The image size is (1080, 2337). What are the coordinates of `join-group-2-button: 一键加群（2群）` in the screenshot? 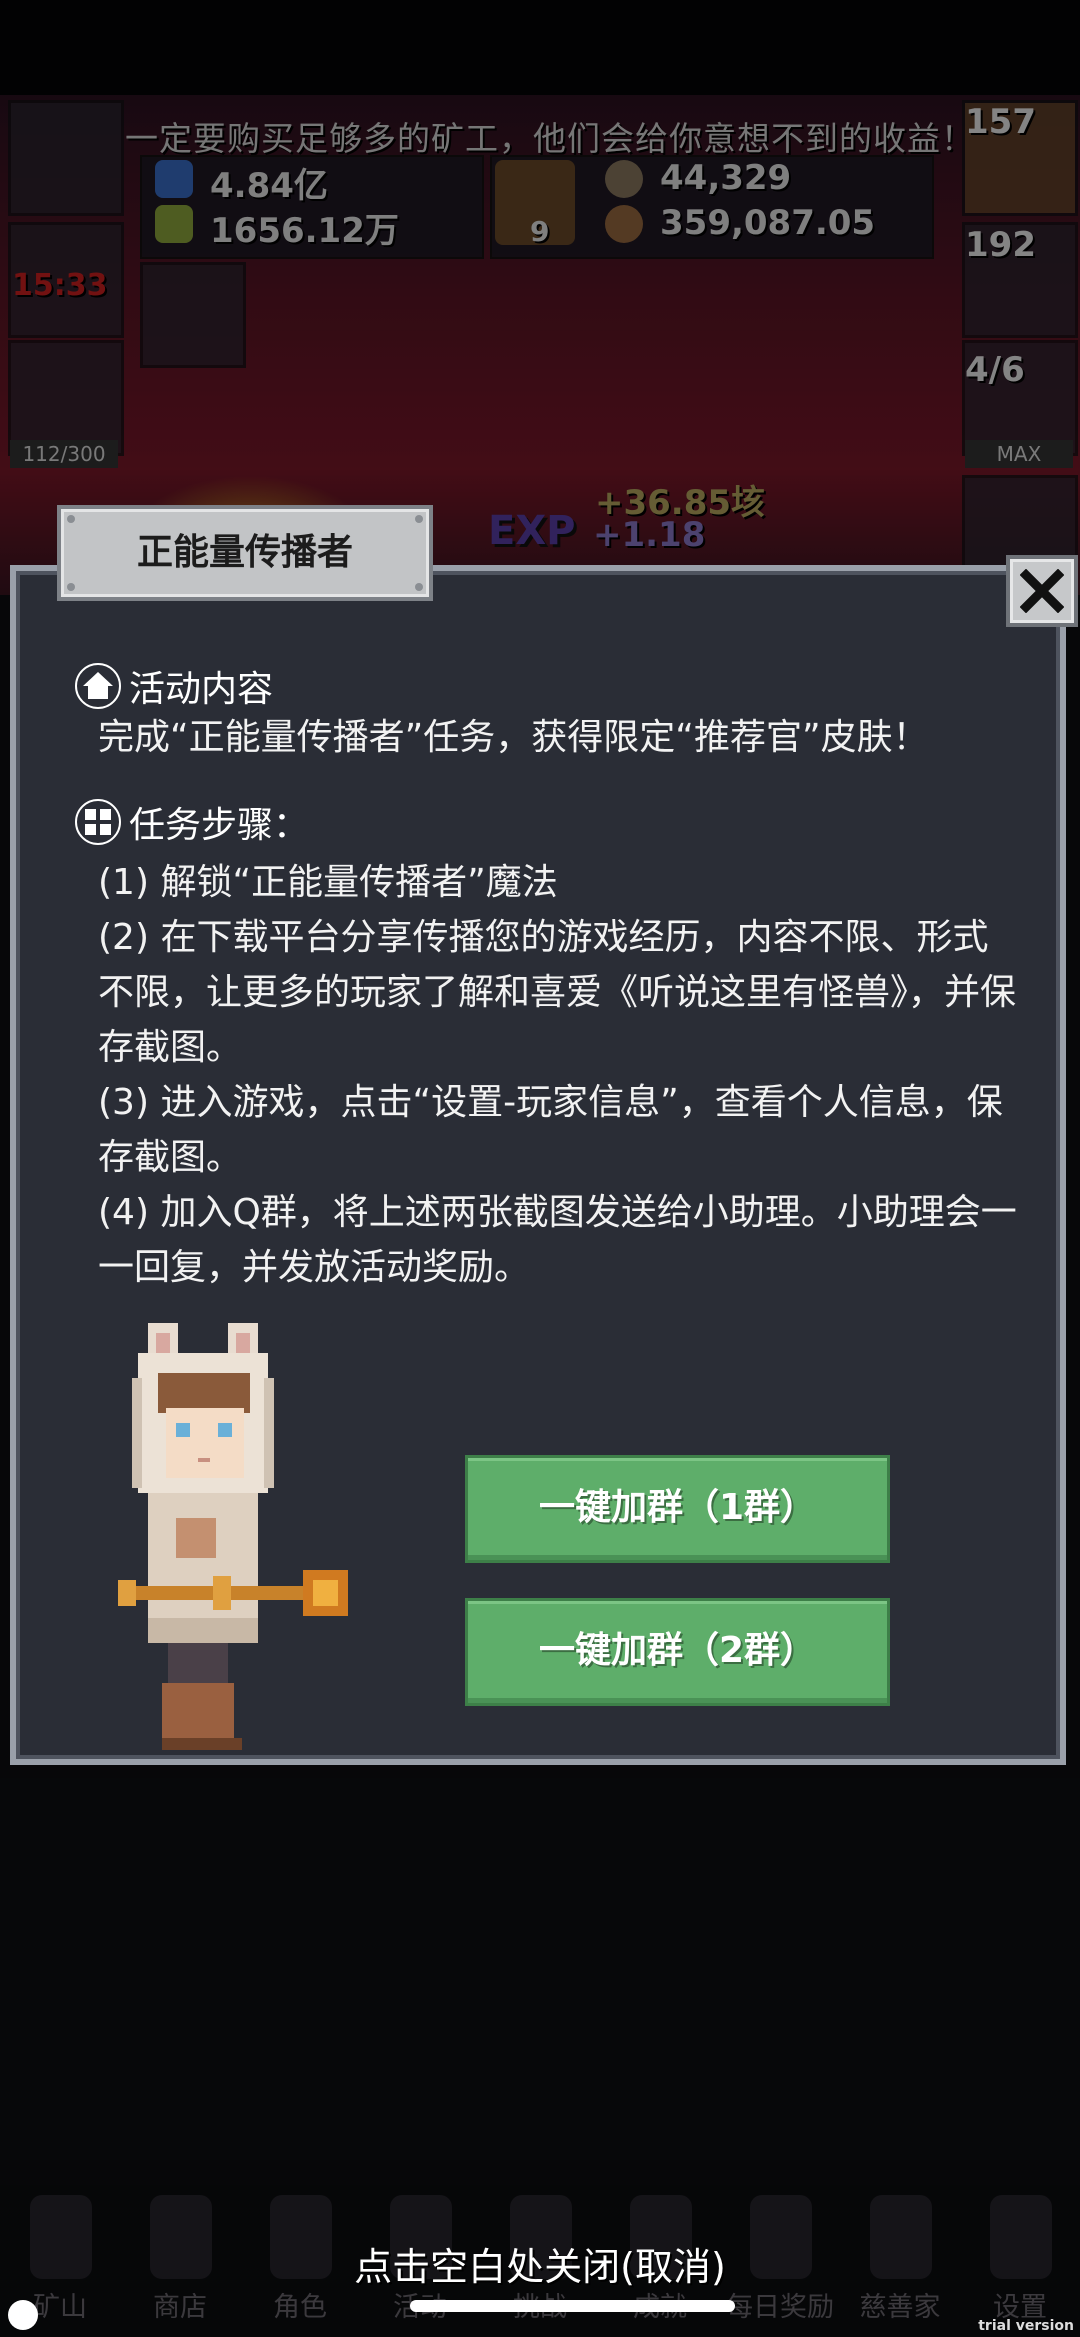 It's located at (677, 1652).